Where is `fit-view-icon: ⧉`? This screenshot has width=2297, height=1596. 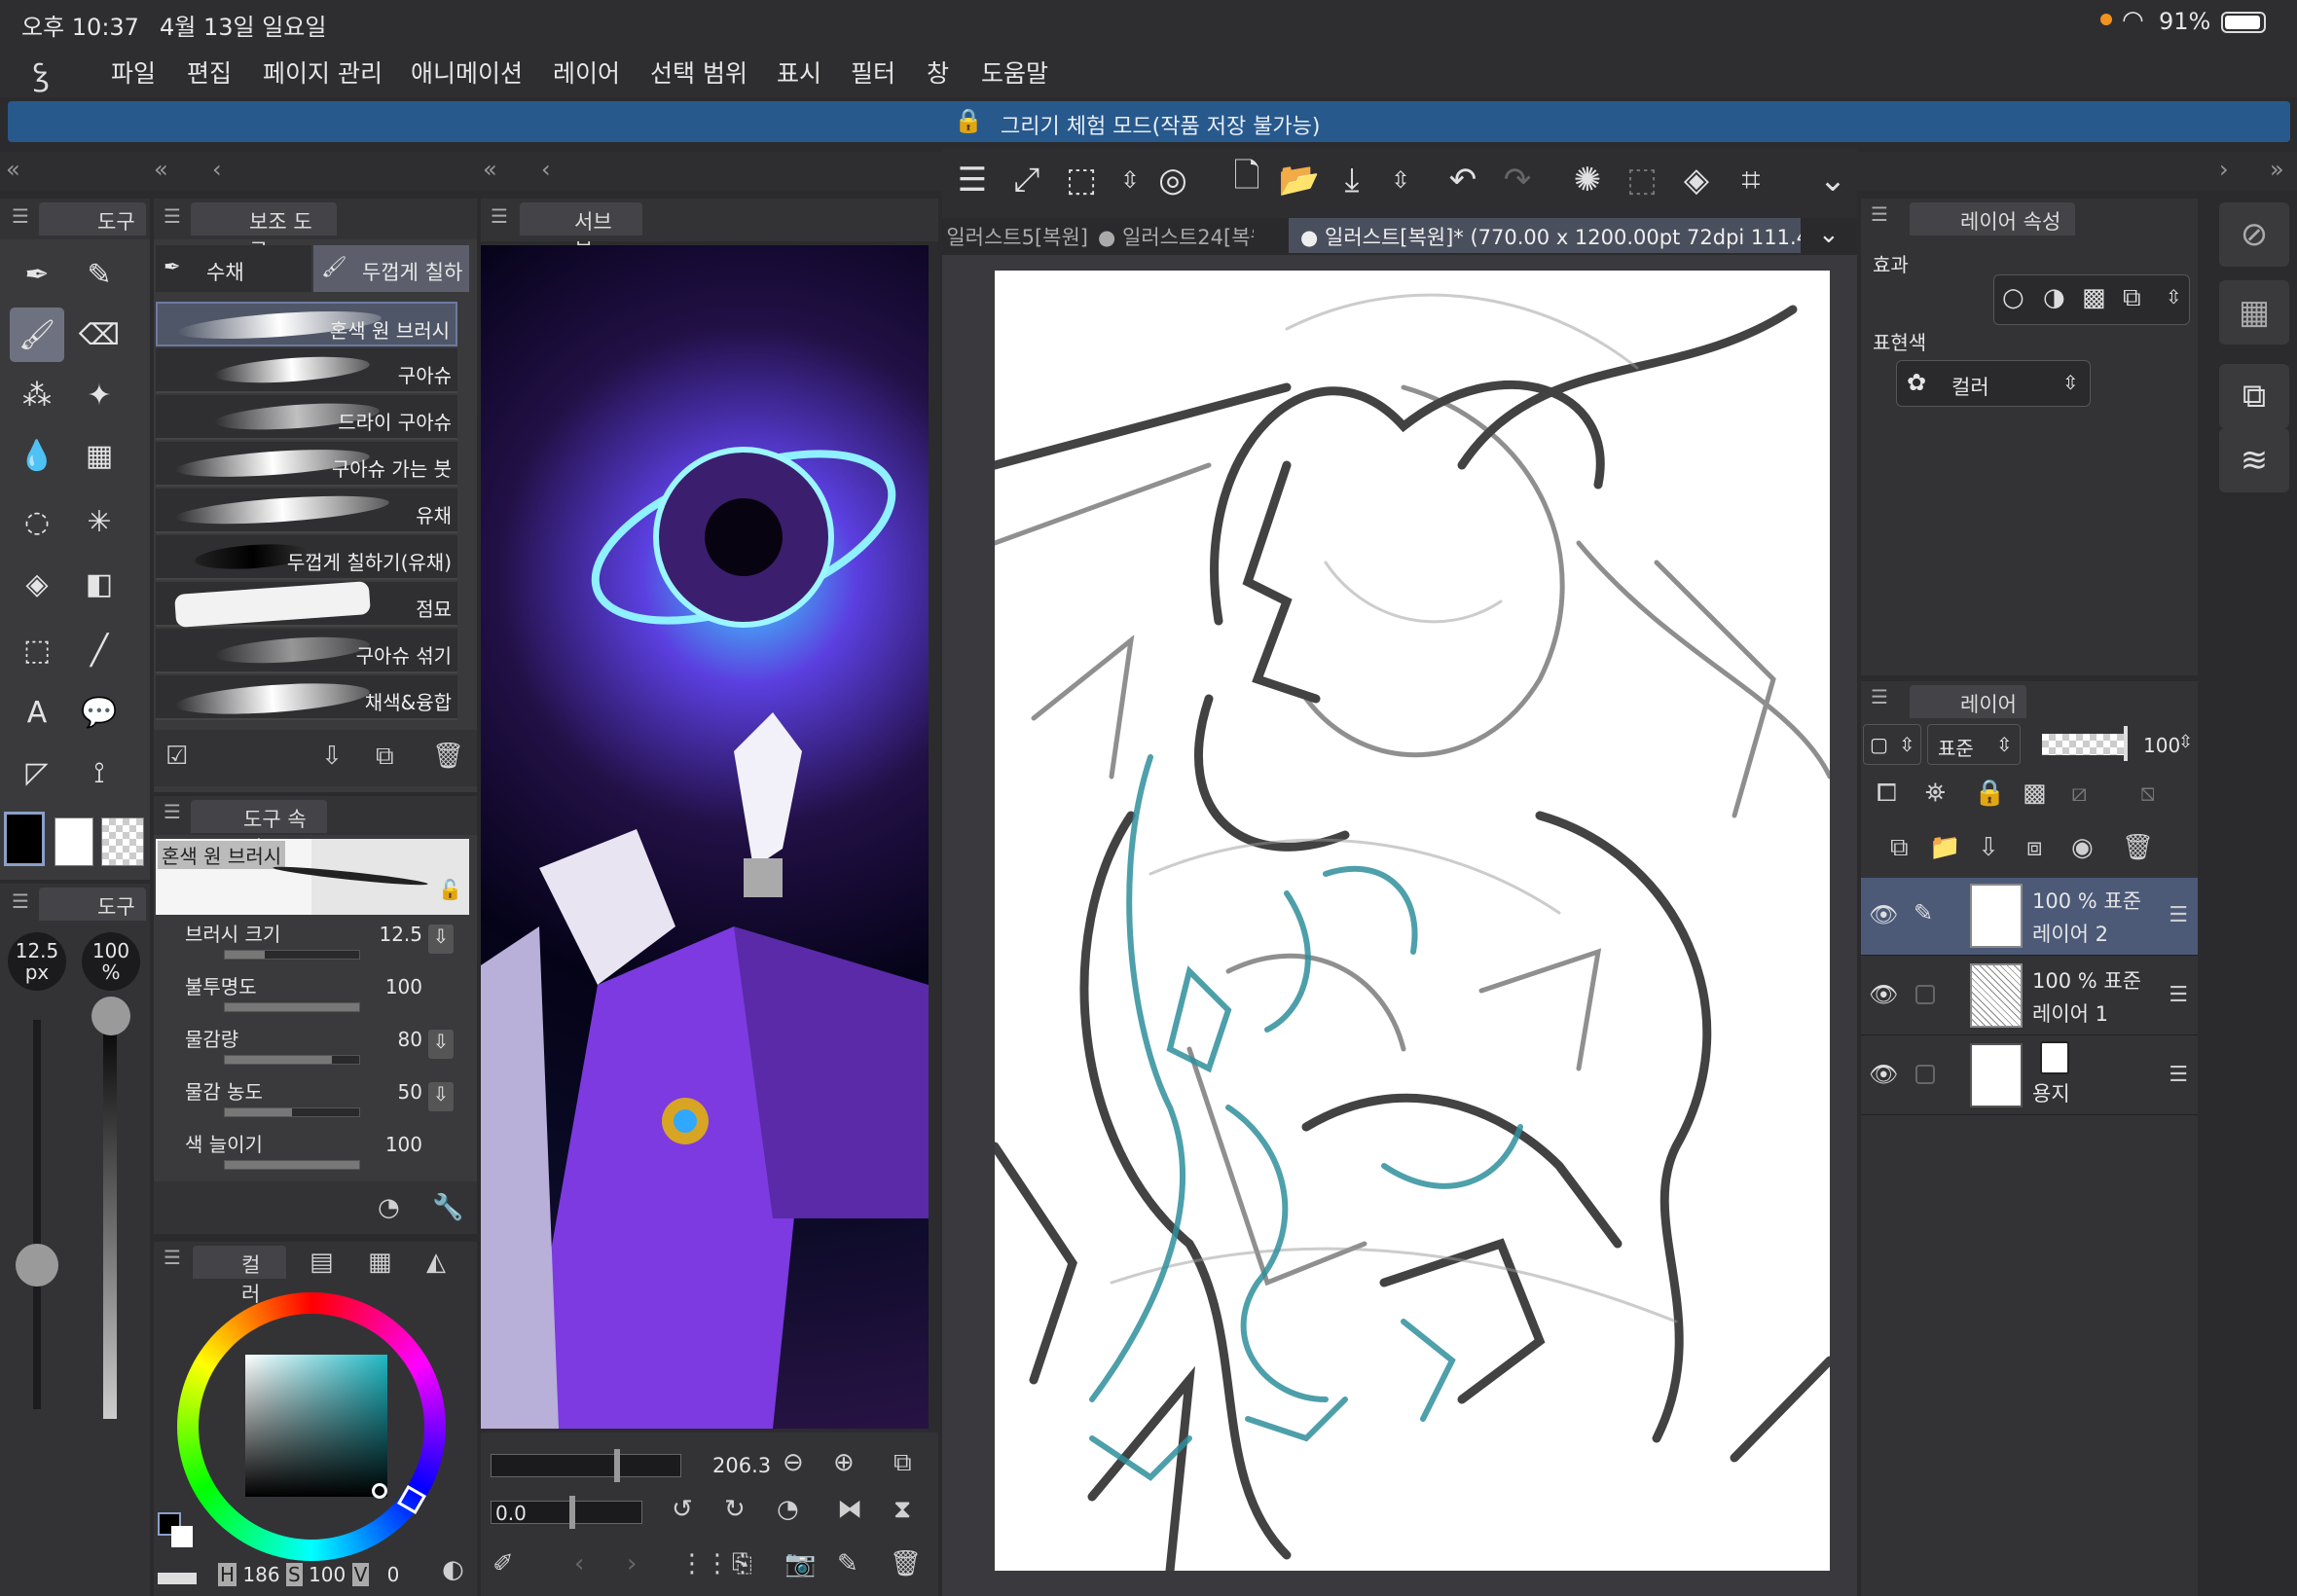 fit-view-icon: ⧉ is located at coordinates (902, 1463).